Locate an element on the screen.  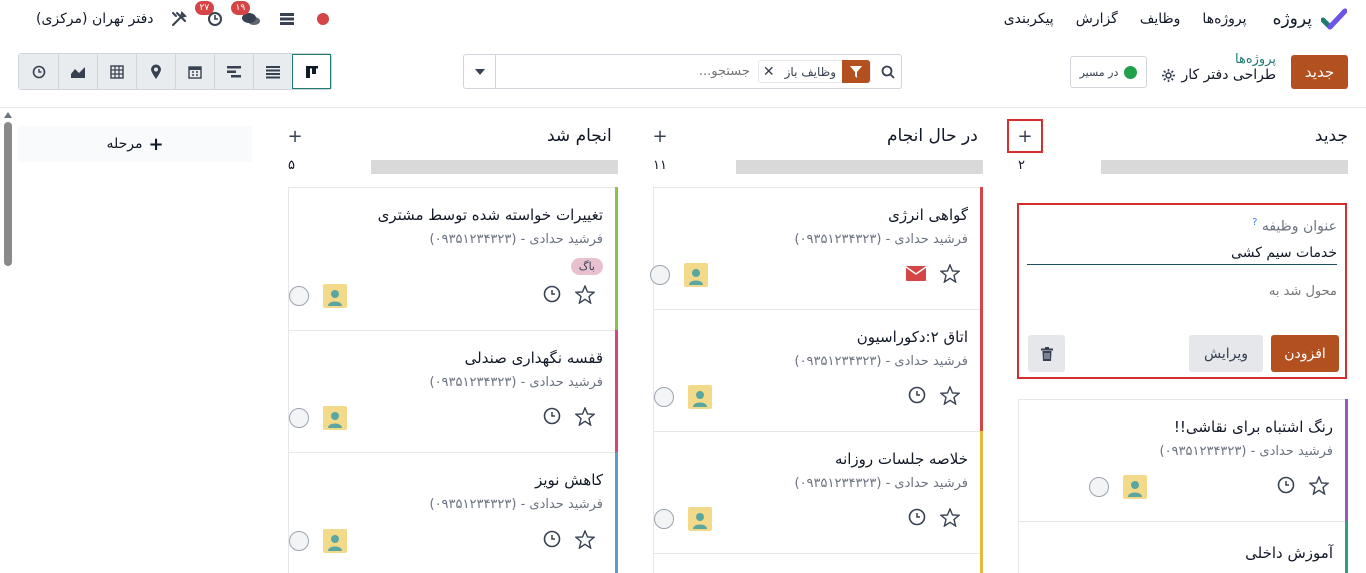
list-view-icon is located at coordinates (272, 71).